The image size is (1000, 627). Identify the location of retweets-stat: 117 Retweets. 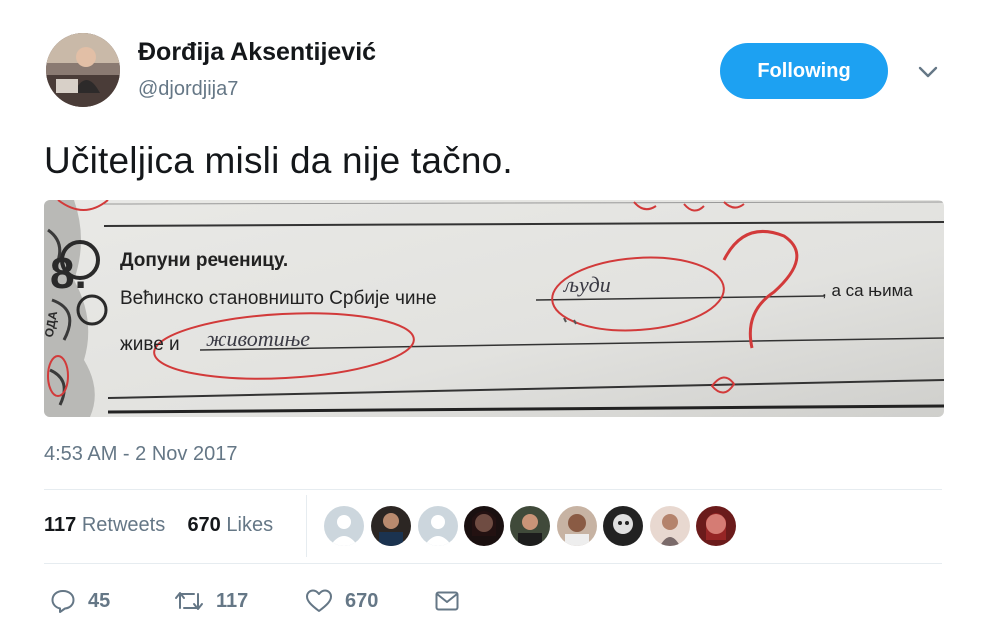
(104, 525).